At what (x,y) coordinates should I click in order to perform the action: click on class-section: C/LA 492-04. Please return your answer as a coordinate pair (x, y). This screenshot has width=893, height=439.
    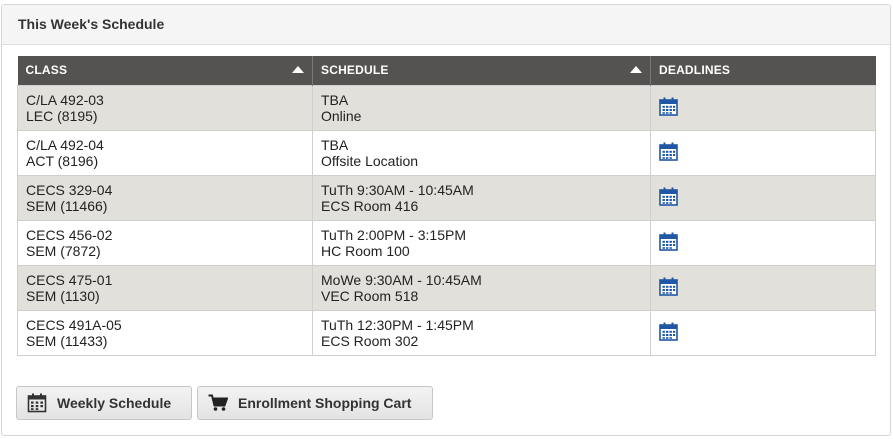
    Looking at the image, I should click on (65, 144).